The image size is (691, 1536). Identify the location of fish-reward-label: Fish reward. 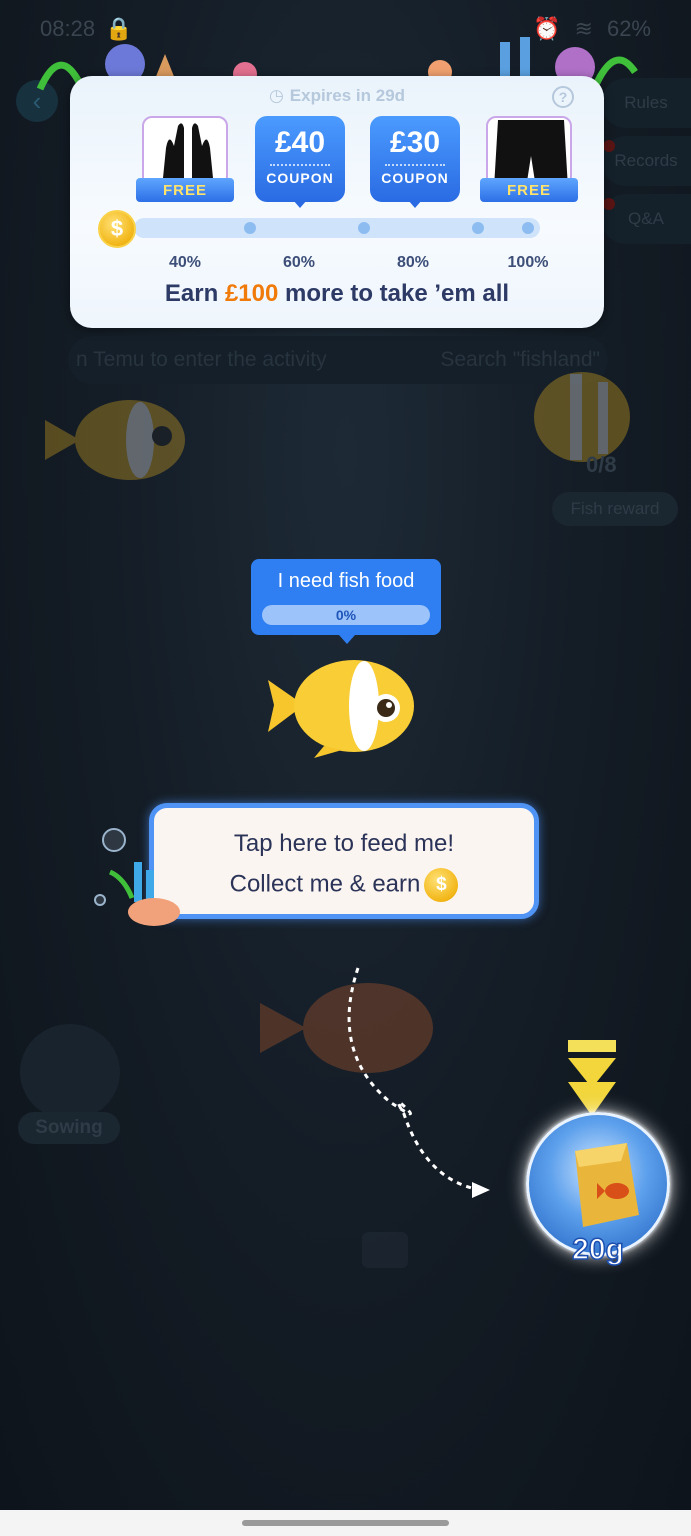
(615, 508).